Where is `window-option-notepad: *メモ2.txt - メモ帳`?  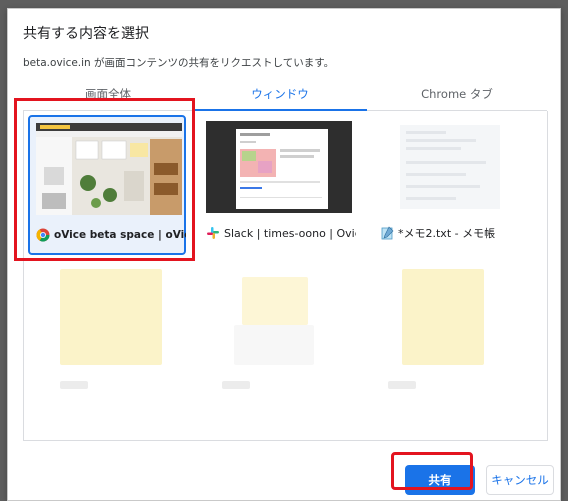
window-option-notepad: *メモ2.txt - メモ帳 is located at coordinates (453, 185).